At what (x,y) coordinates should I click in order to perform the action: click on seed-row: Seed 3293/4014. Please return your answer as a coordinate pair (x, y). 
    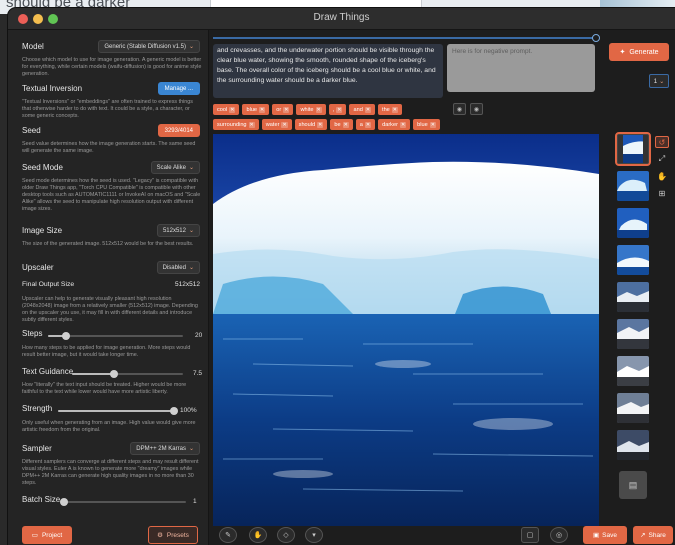
    Looking at the image, I should click on (111, 130).